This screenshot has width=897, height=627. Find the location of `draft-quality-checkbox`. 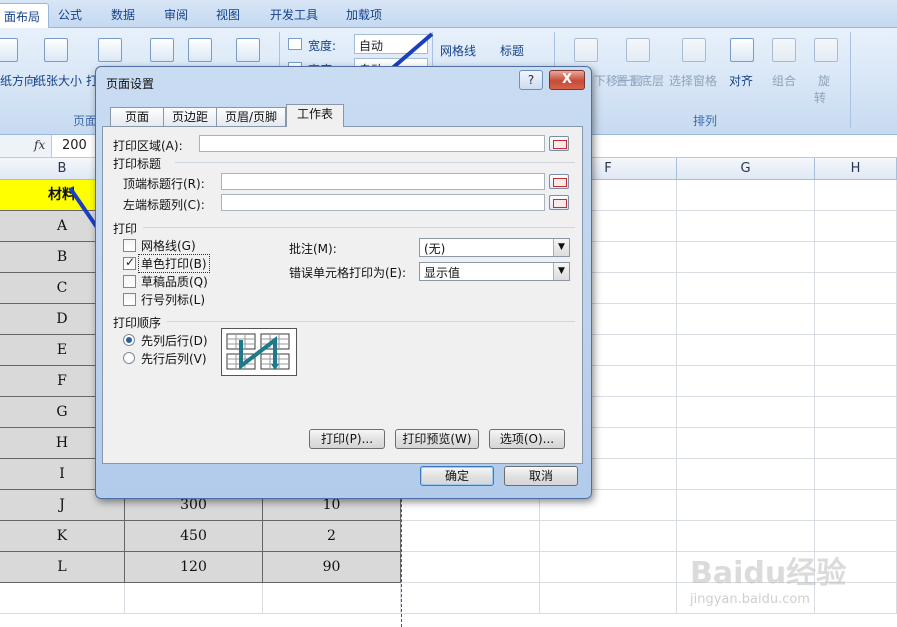

draft-quality-checkbox is located at coordinates (129, 281).